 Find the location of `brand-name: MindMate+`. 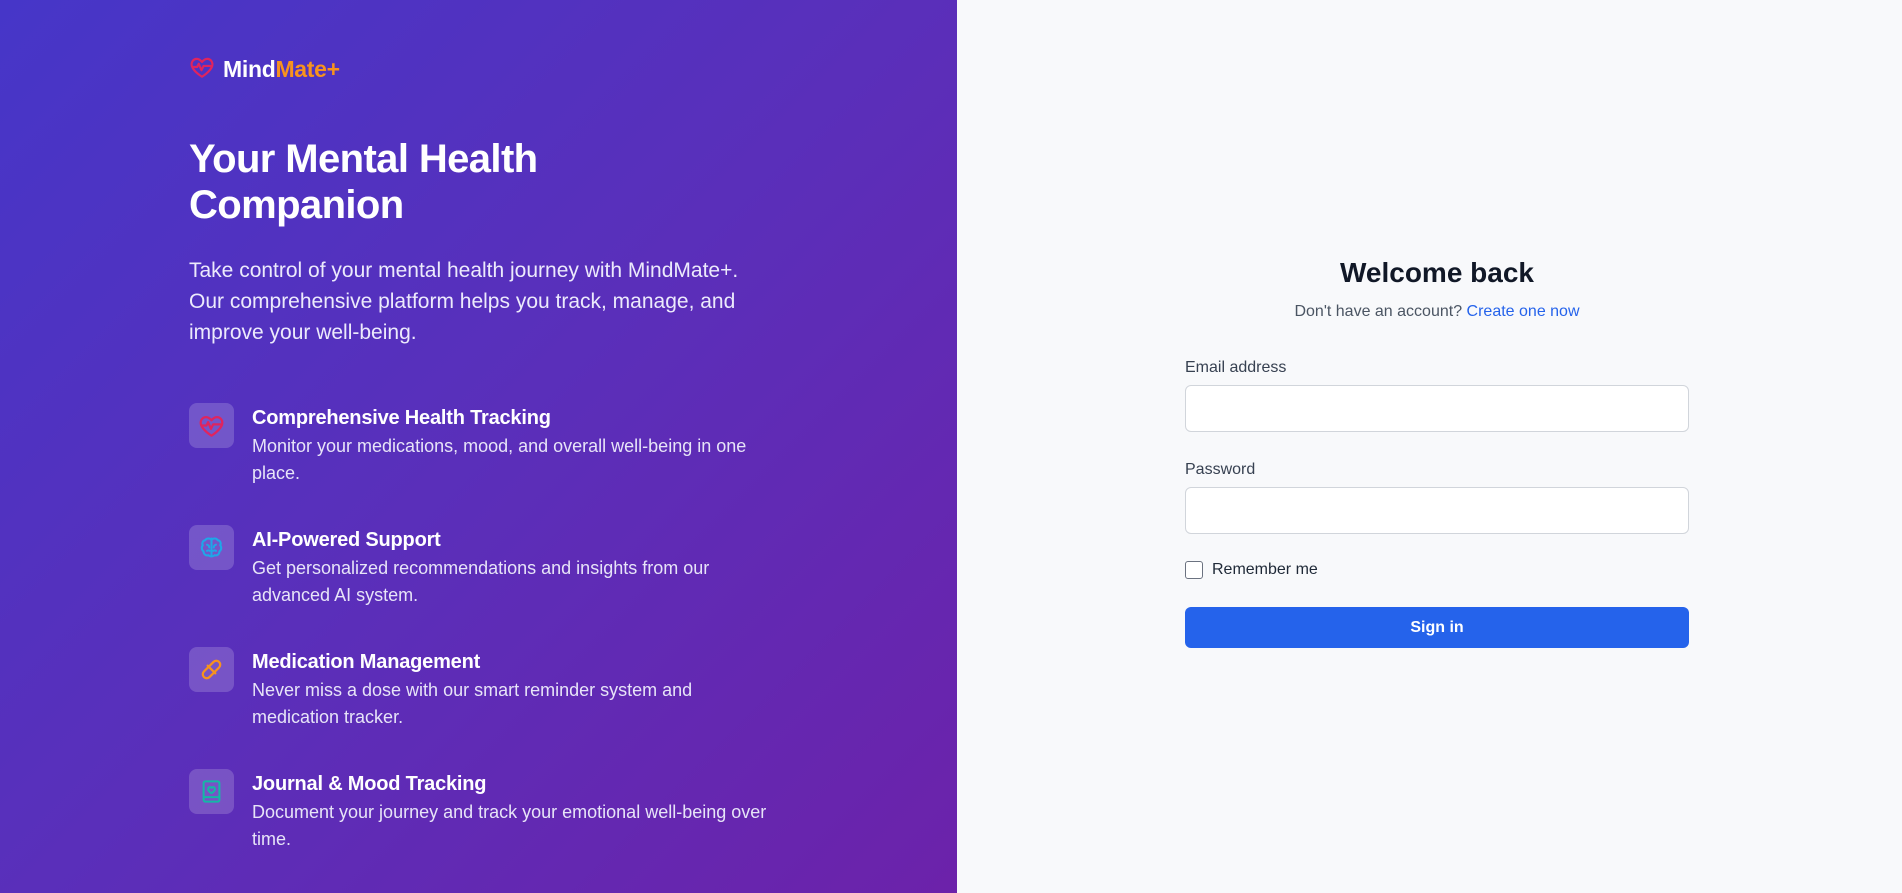

brand-name: MindMate+ is located at coordinates (281, 69).